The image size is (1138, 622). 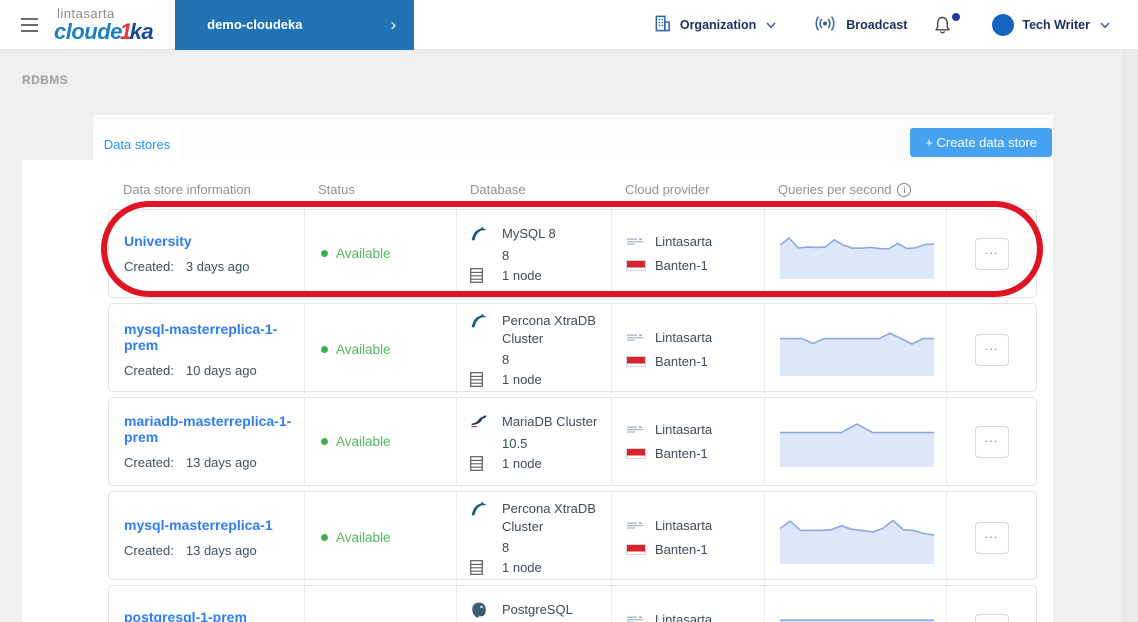 What do you see at coordinates (137, 144) in the screenshot?
I see `tab-data-stores: Data stores` at bounding box center [137, 144].